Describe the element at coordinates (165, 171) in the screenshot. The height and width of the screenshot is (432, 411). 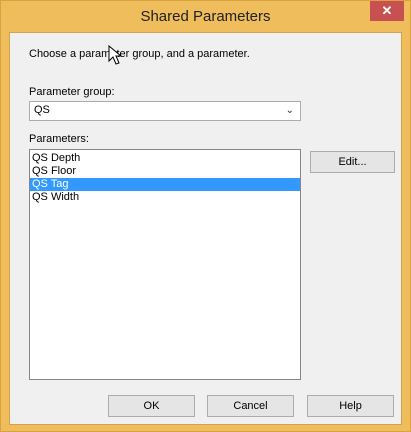
I see `list-item: QS Floor` at that location.